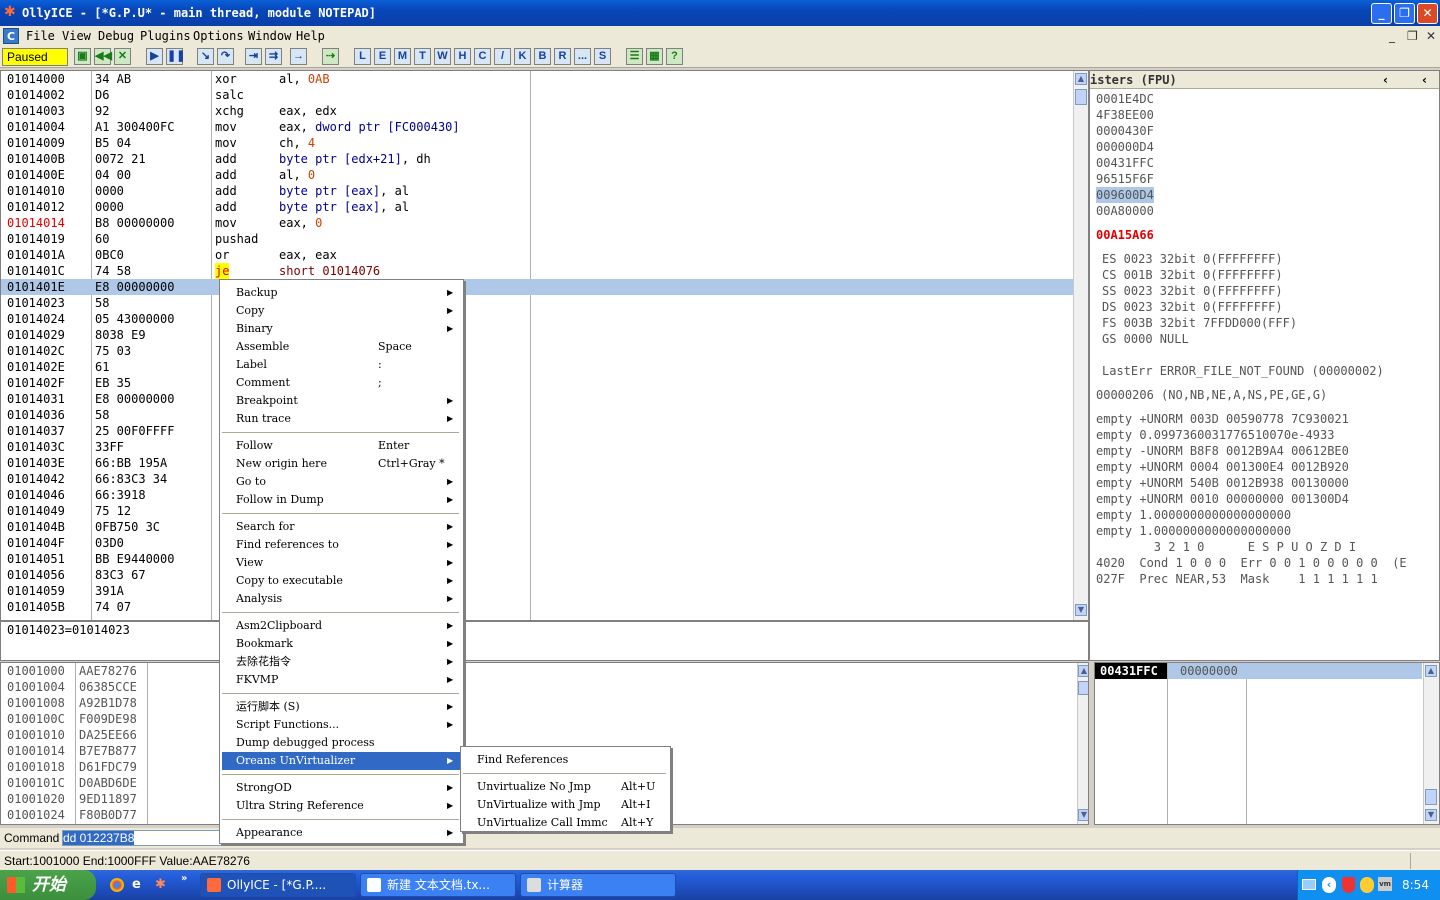  Describe the element at coordinates (537, 511) in the screenshot. I see `disasm-row: 0101404975 12jnz` at that location.